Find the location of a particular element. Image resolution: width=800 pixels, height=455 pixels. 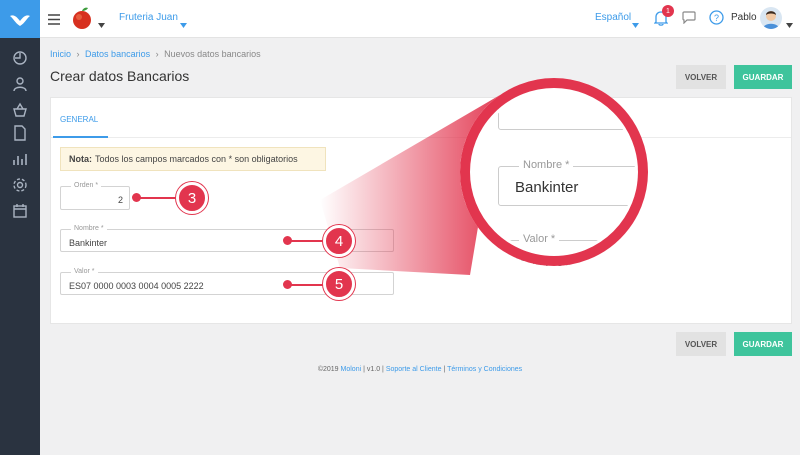

footer-copyright: ©2019 is located at coordinates (328, 369).